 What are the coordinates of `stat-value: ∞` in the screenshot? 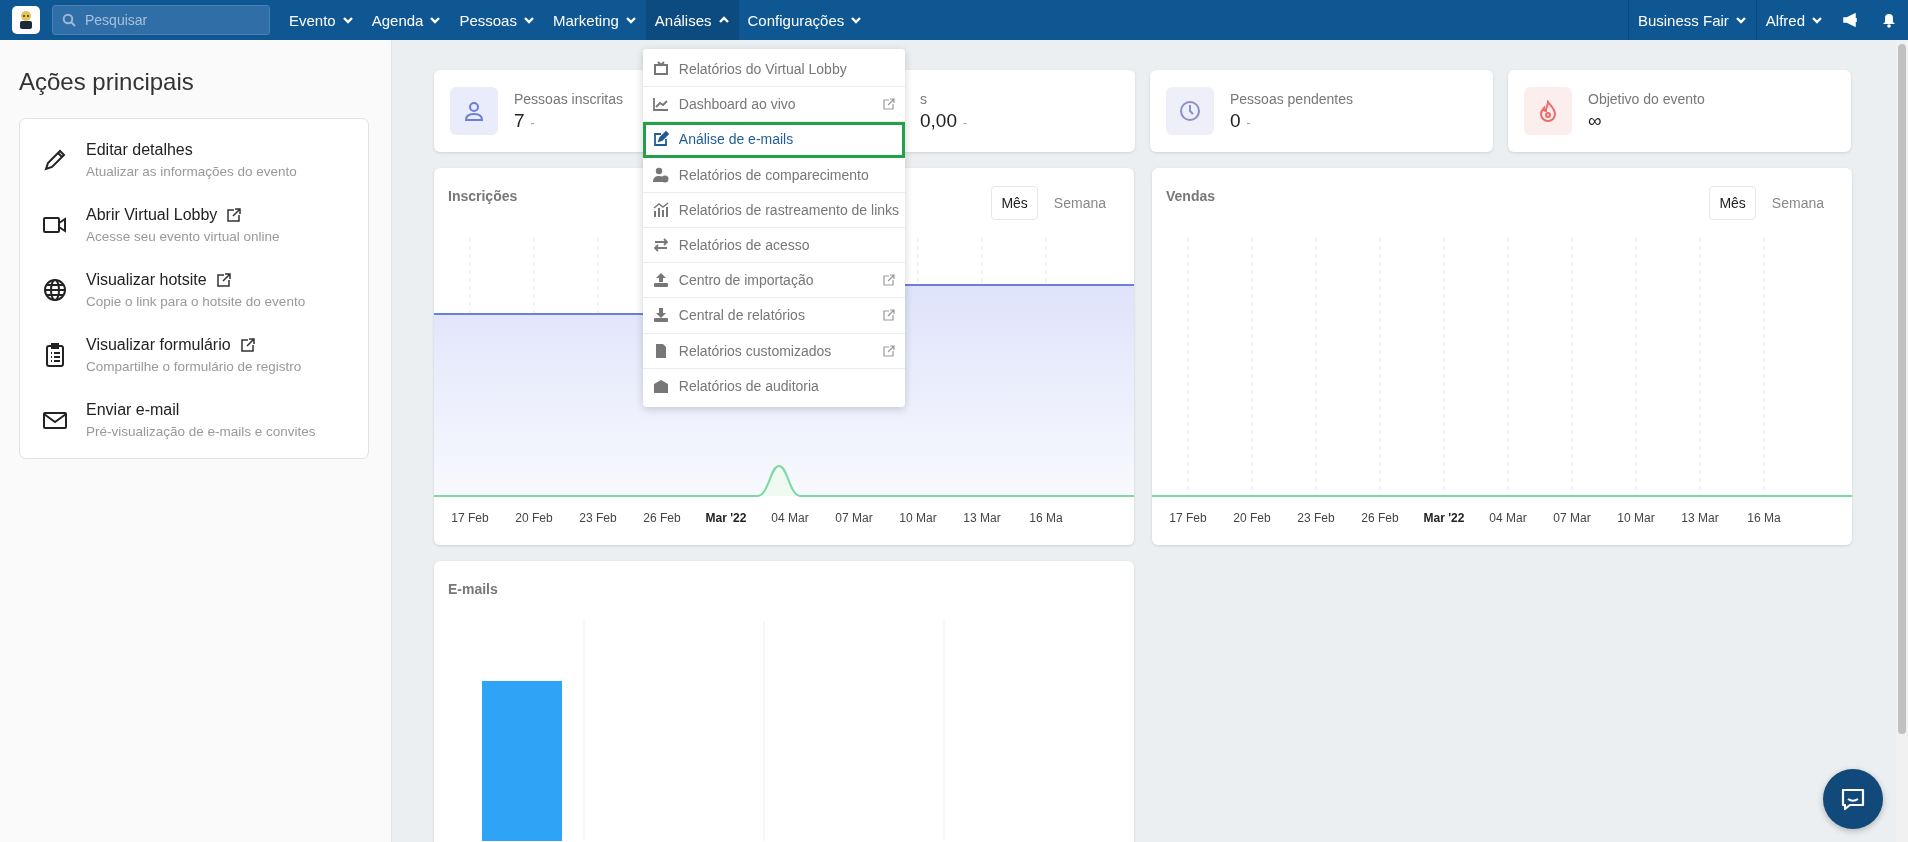 It's located at (1595, 120).